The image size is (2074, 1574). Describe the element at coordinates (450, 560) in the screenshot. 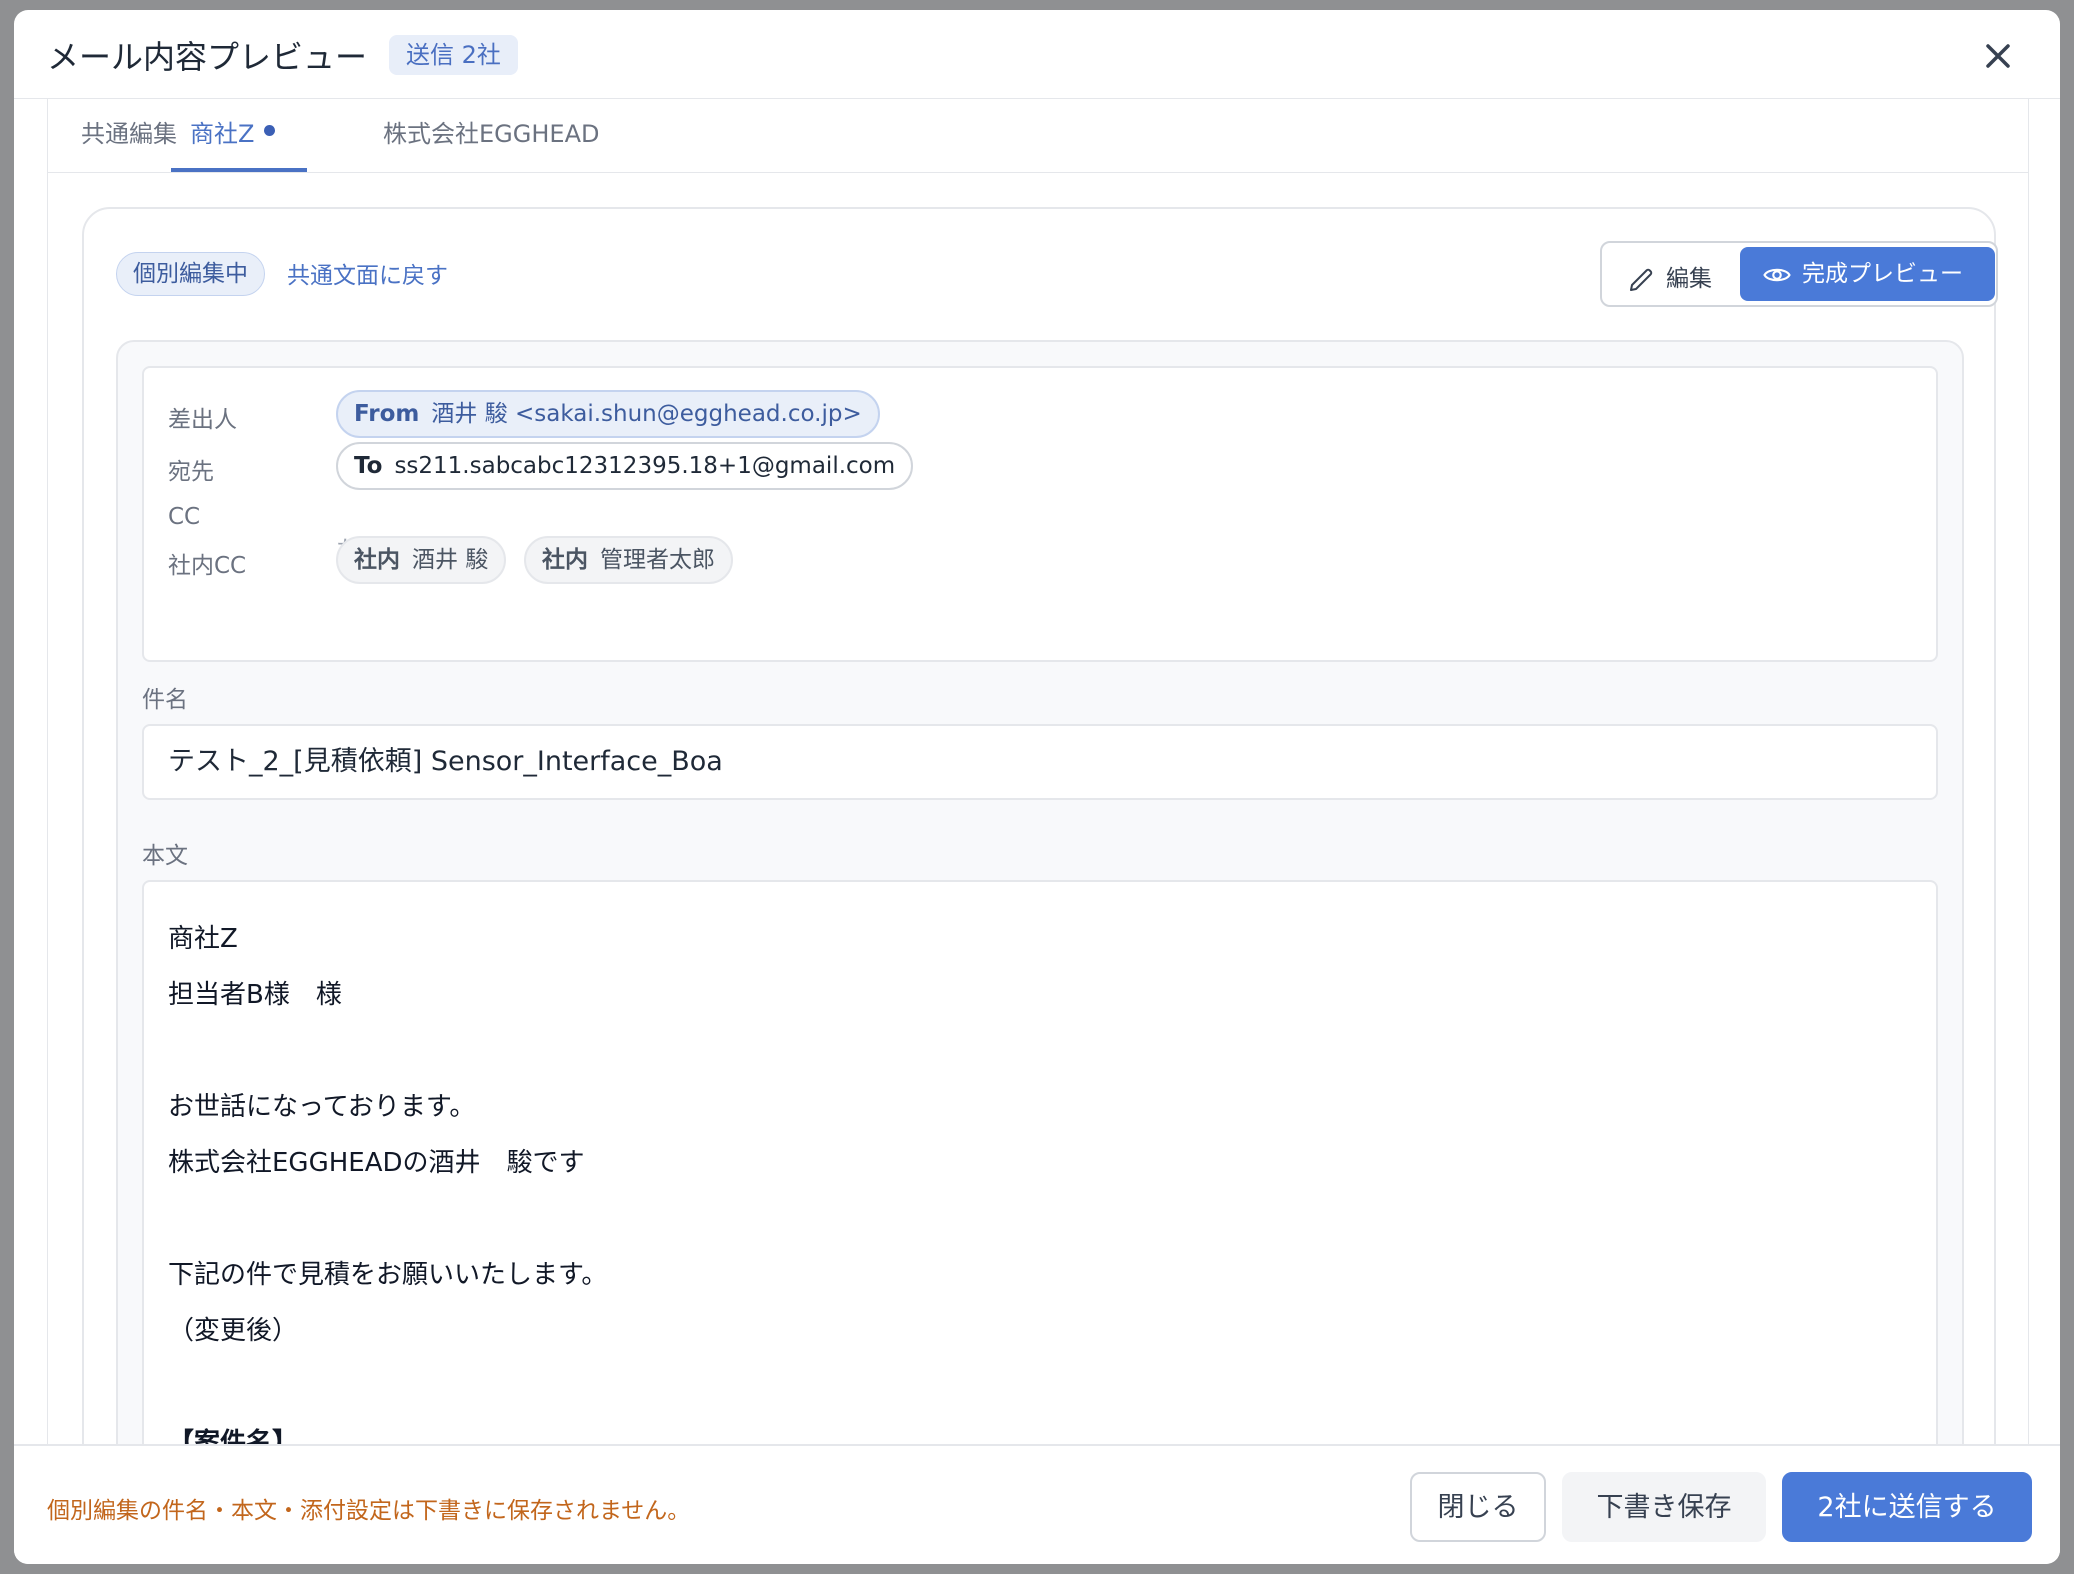

I see `internal-cc-name: 酒井 駿` at that location.